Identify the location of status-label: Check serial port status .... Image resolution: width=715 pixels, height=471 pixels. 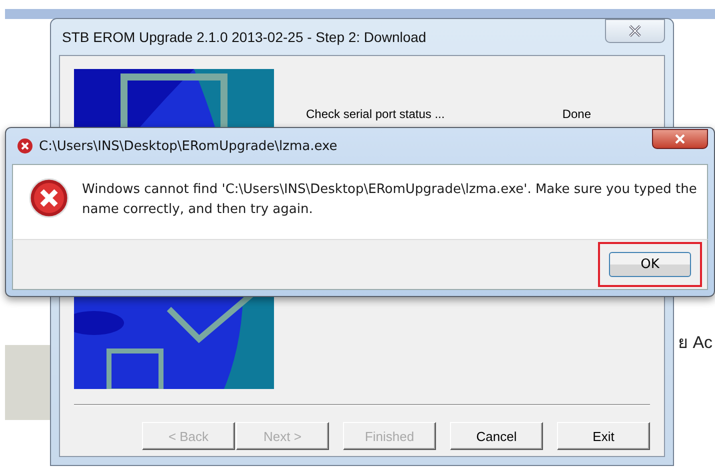
(375, 114).